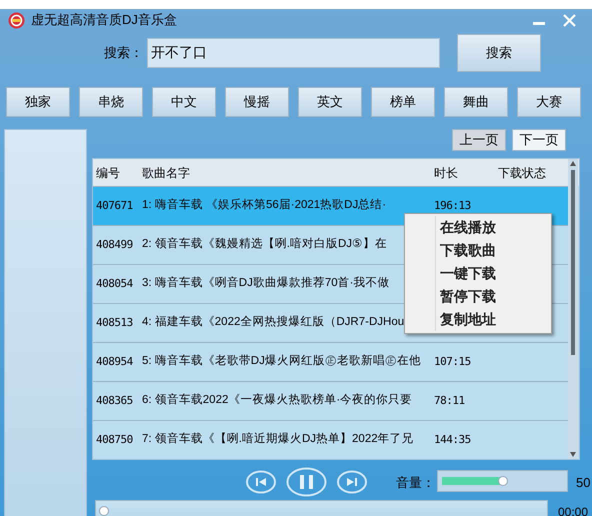  I want to click on close-icon, so click(569, 20).